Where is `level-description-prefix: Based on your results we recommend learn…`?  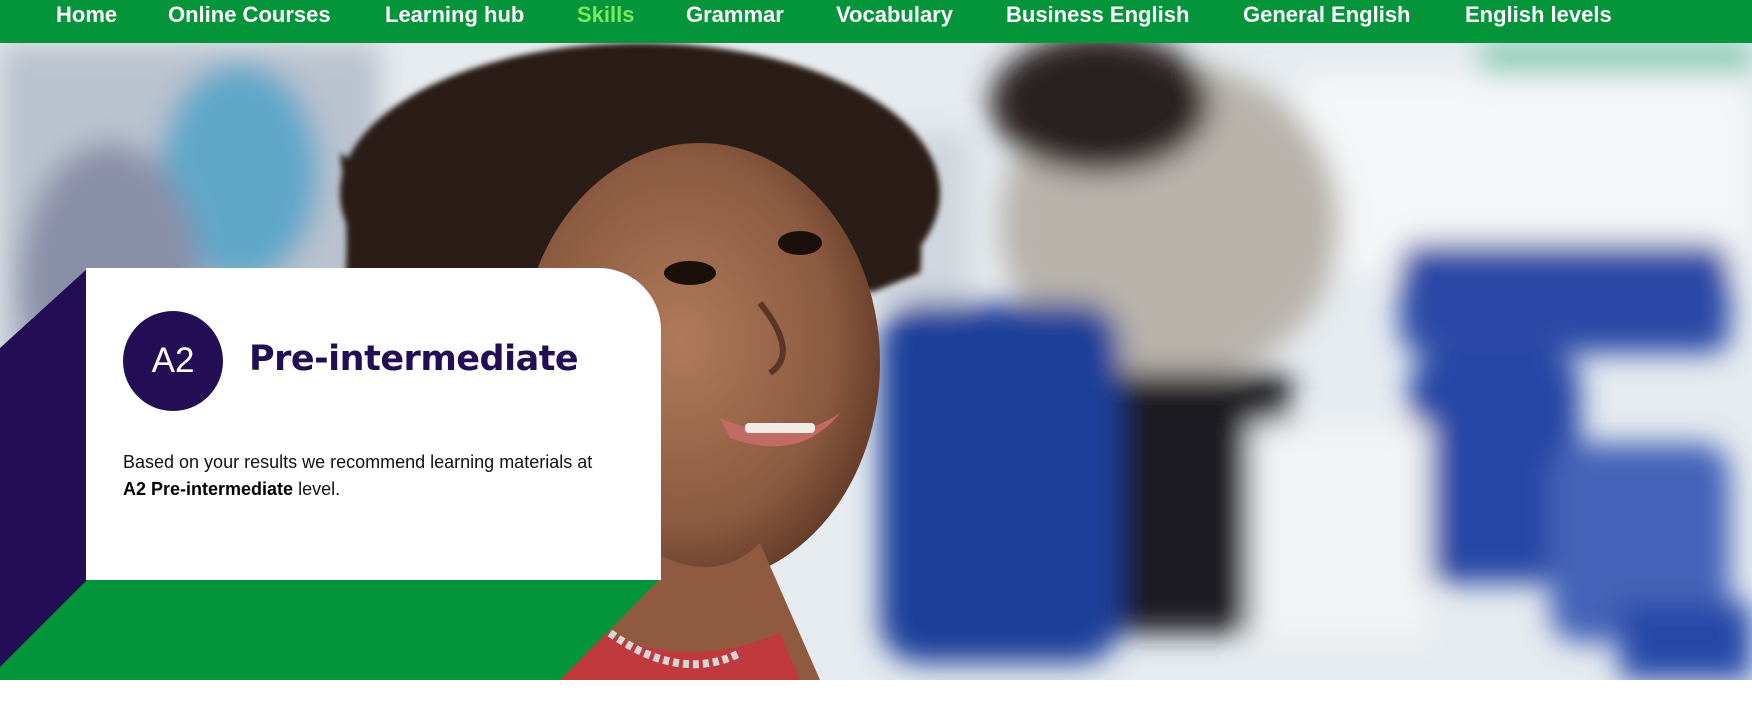 level-description-prefix: Based on your results we recommend learn… is located at coordinates (358, 462).